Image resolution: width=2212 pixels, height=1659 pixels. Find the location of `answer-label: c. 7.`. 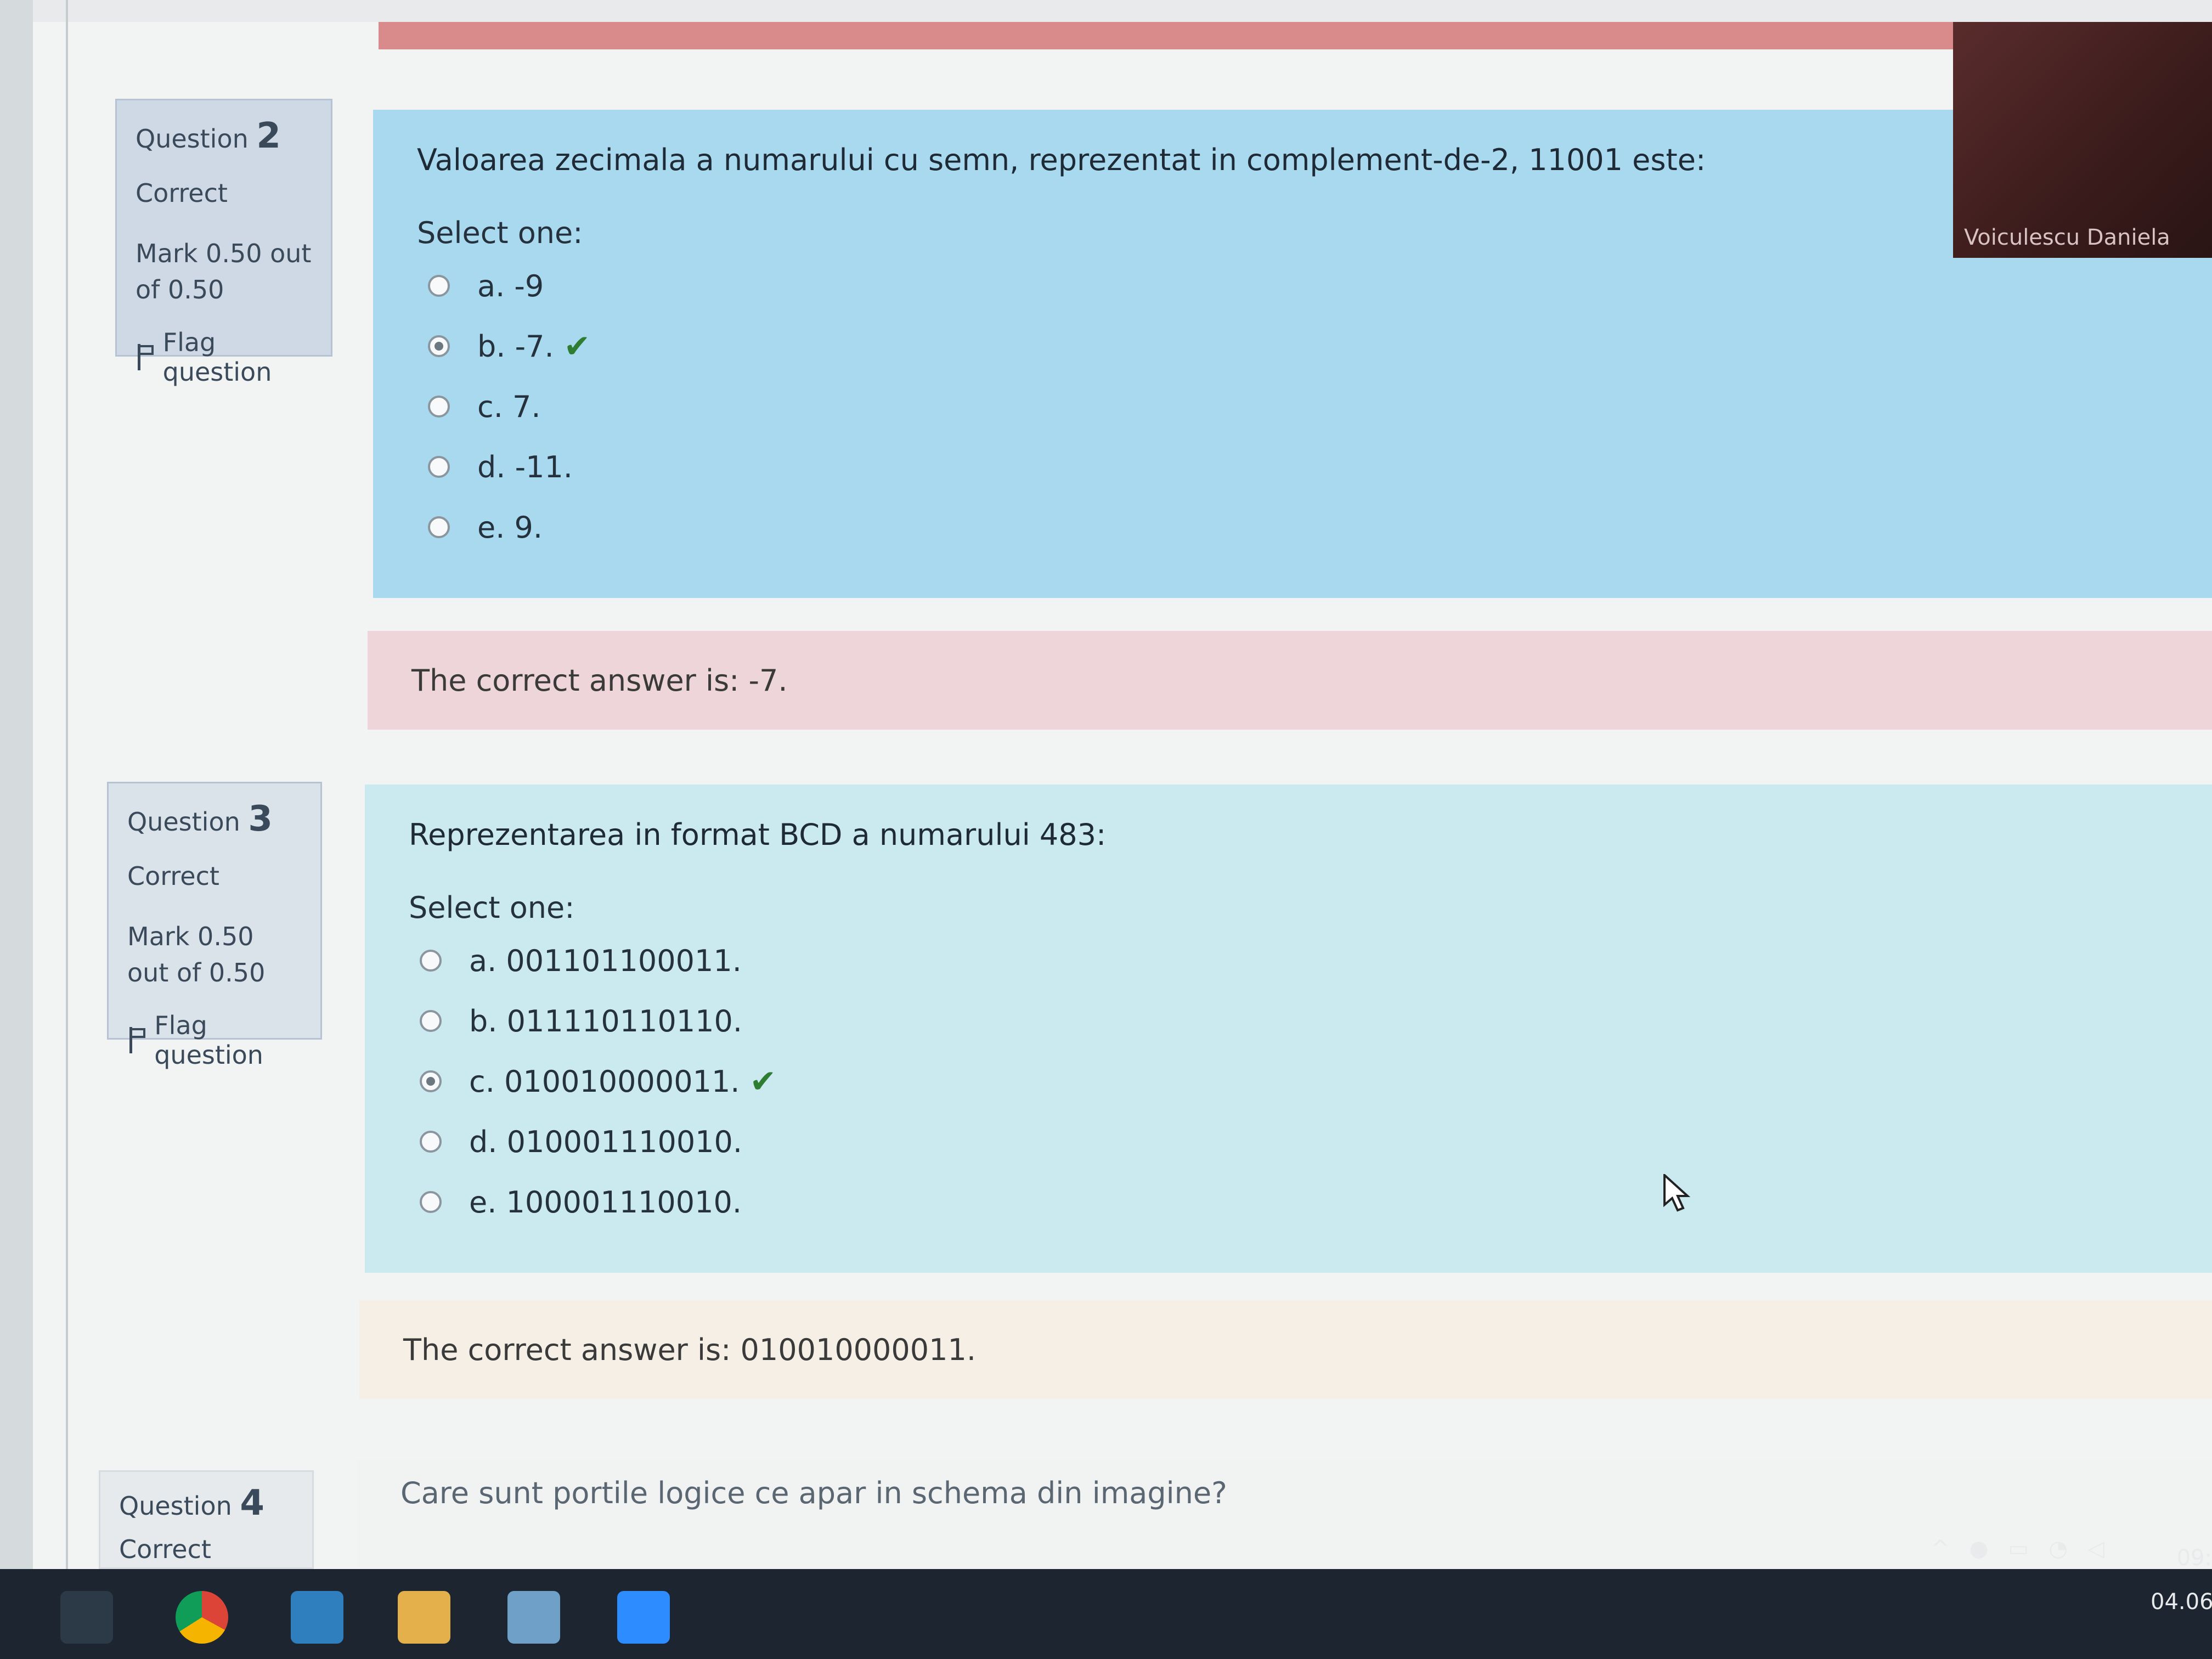

answer-label: c. 7. is located at coordinates (509, 406).